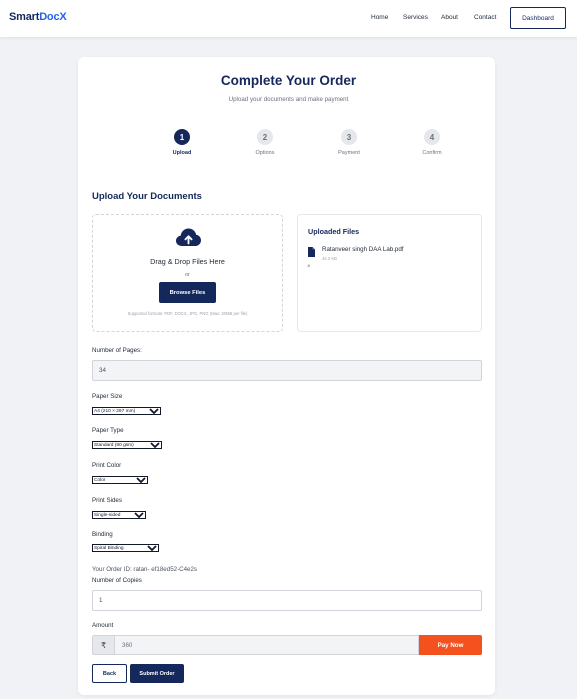 The image size is (577, 699). I want to click on remove-file-icon: ×, so click(309, 267).